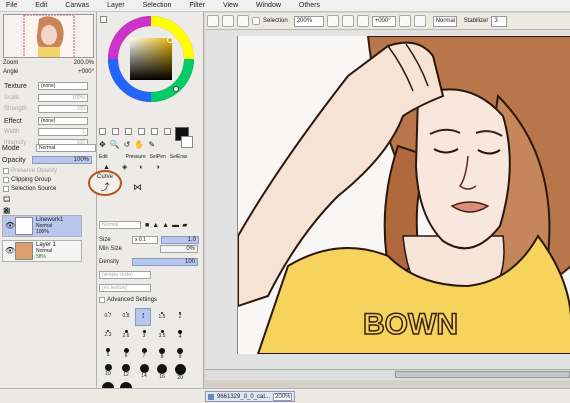 The width and height of the screenshot is (570, 403). Describe the element at coordinates (154, 131) in the screenshot. I see `zoom-tool-button` at that location.